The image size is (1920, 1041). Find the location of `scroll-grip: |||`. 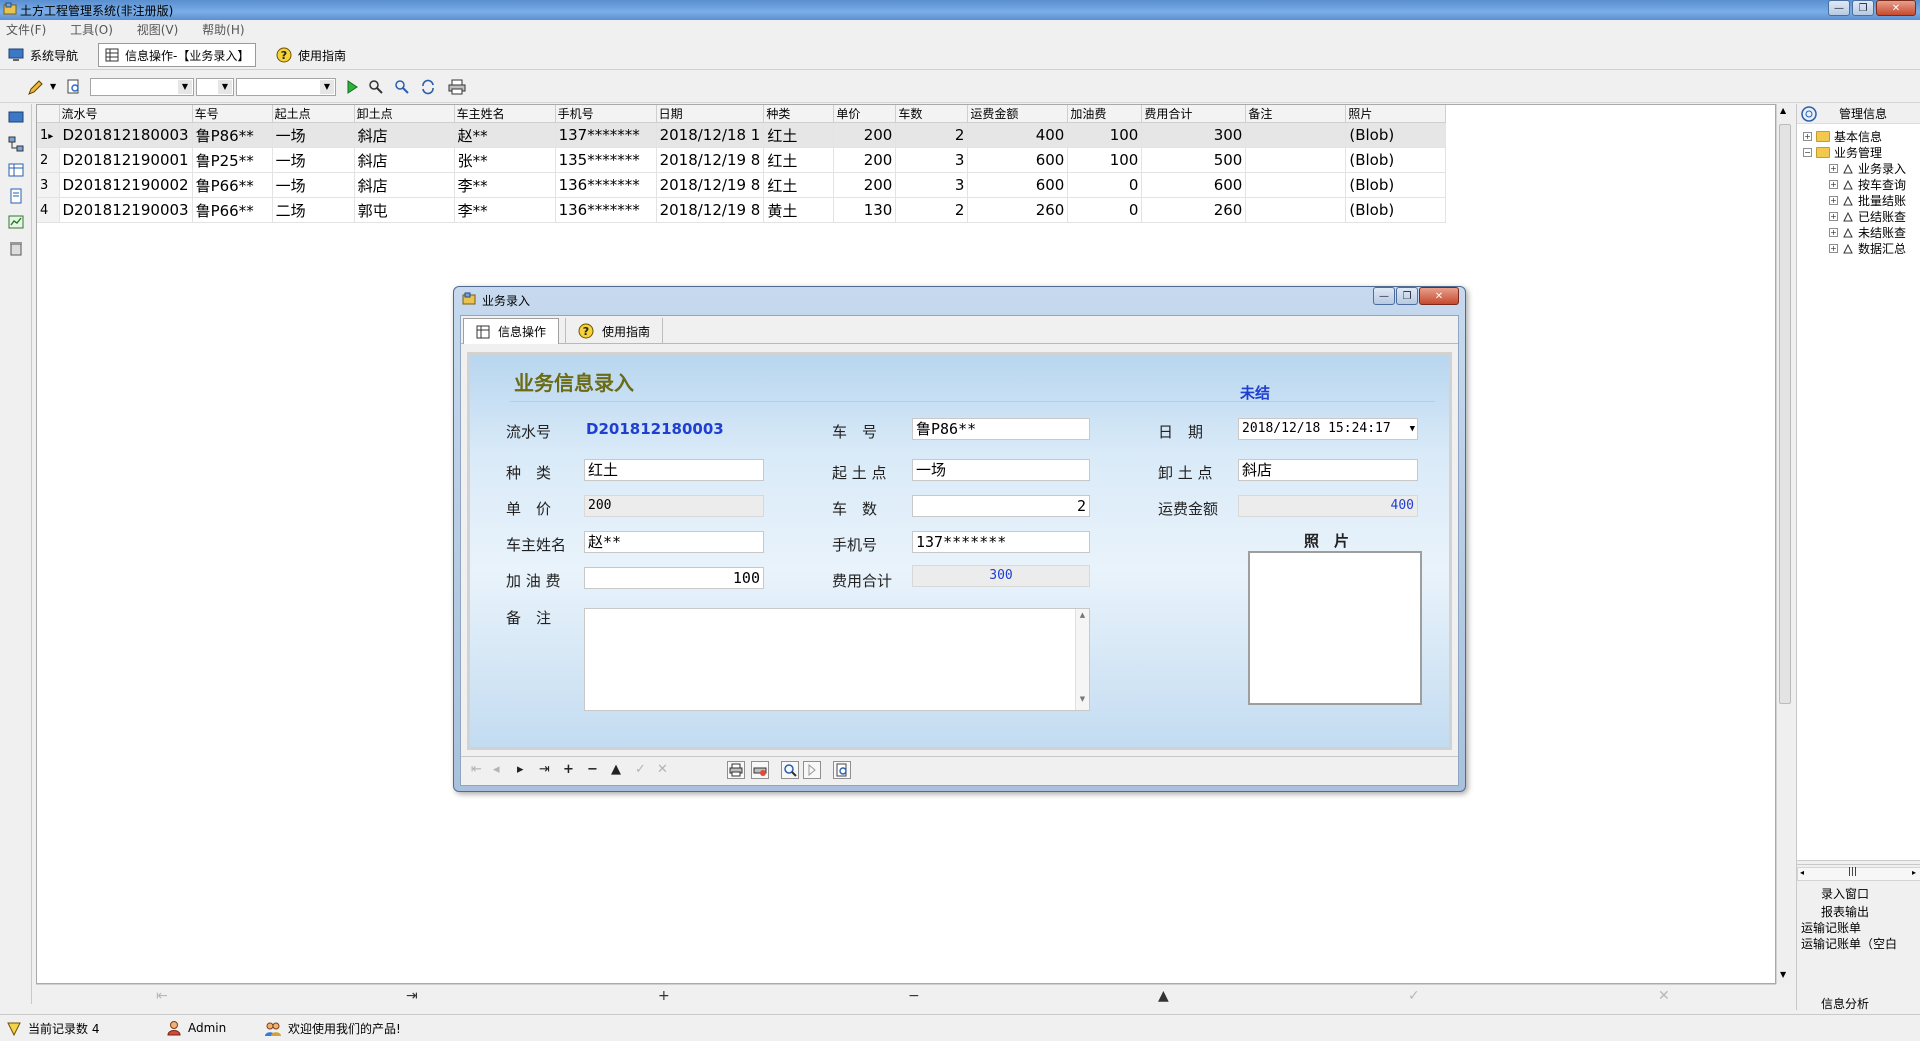

scroll-grip: ||| is located at coordinates (1852, 872).